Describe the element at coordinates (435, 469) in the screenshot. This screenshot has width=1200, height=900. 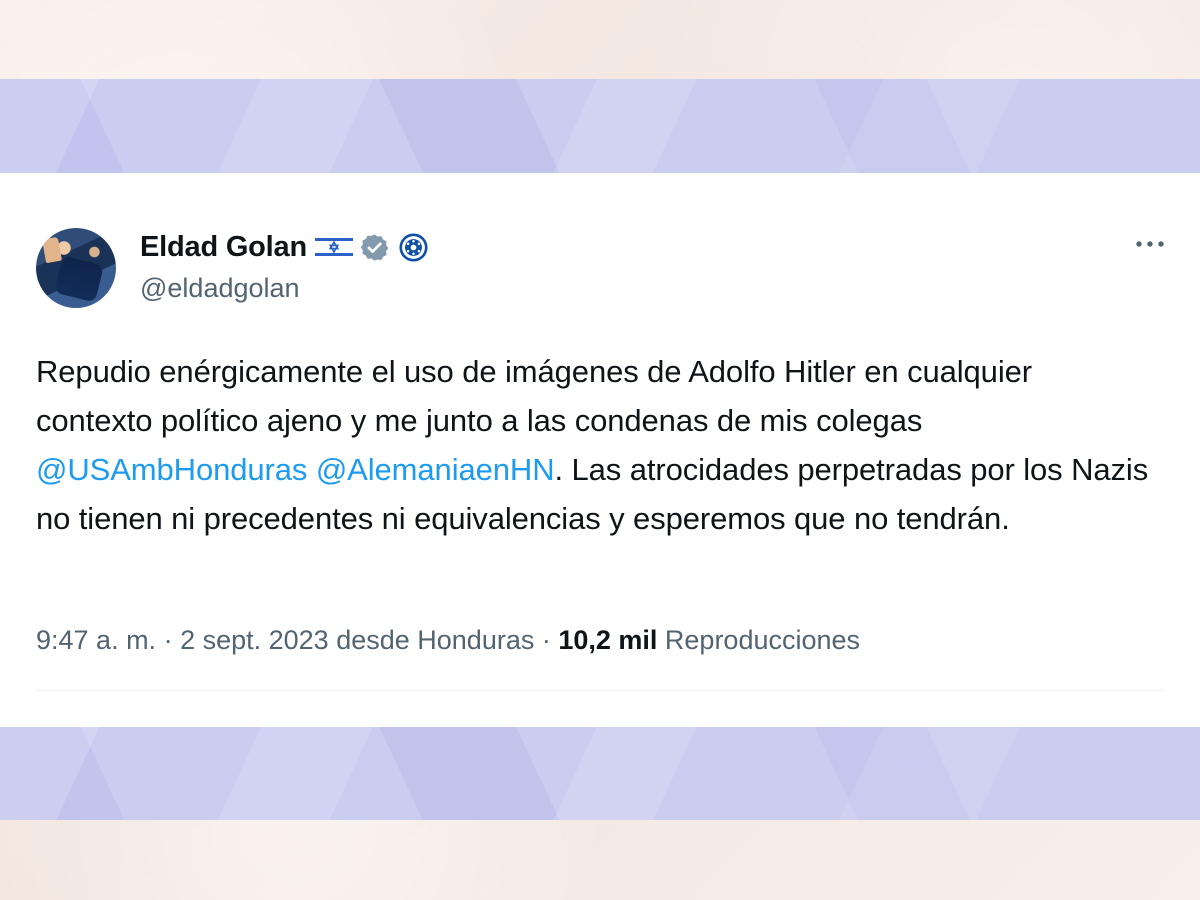
I see `mention-alemaniaenhn: @AlemaniaenHN` at that location.